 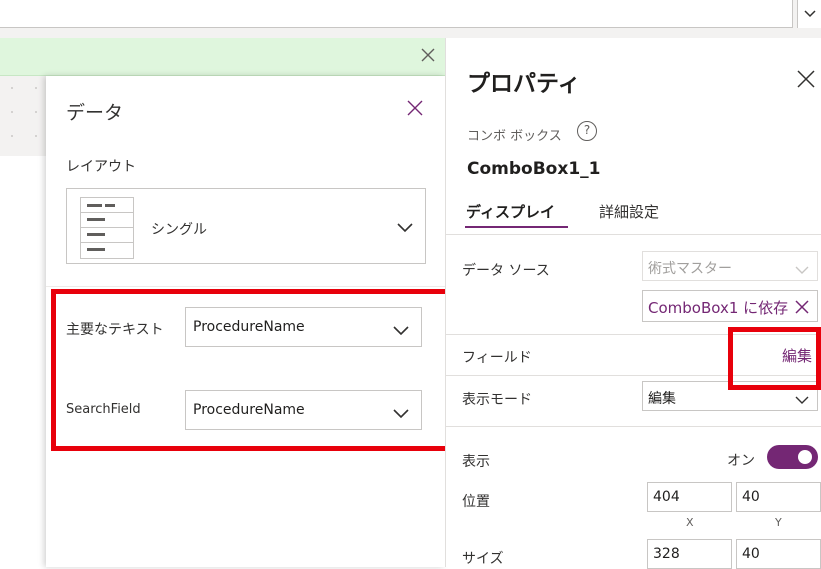 What do you see at coordinates (101, 167) in the screenshot?
I see `layout-label: レイアウト` at bounding box center [101, 167].